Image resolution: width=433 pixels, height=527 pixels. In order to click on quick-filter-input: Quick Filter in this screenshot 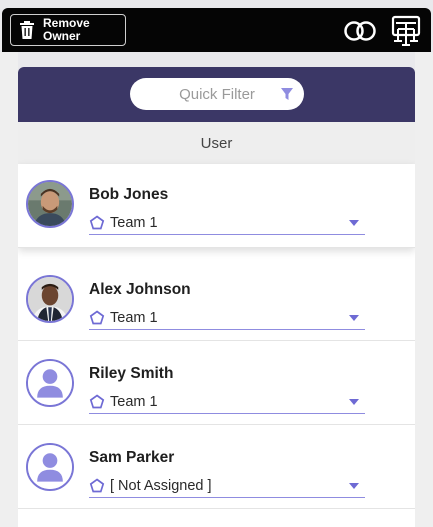, I will do `click(217, 94)`.